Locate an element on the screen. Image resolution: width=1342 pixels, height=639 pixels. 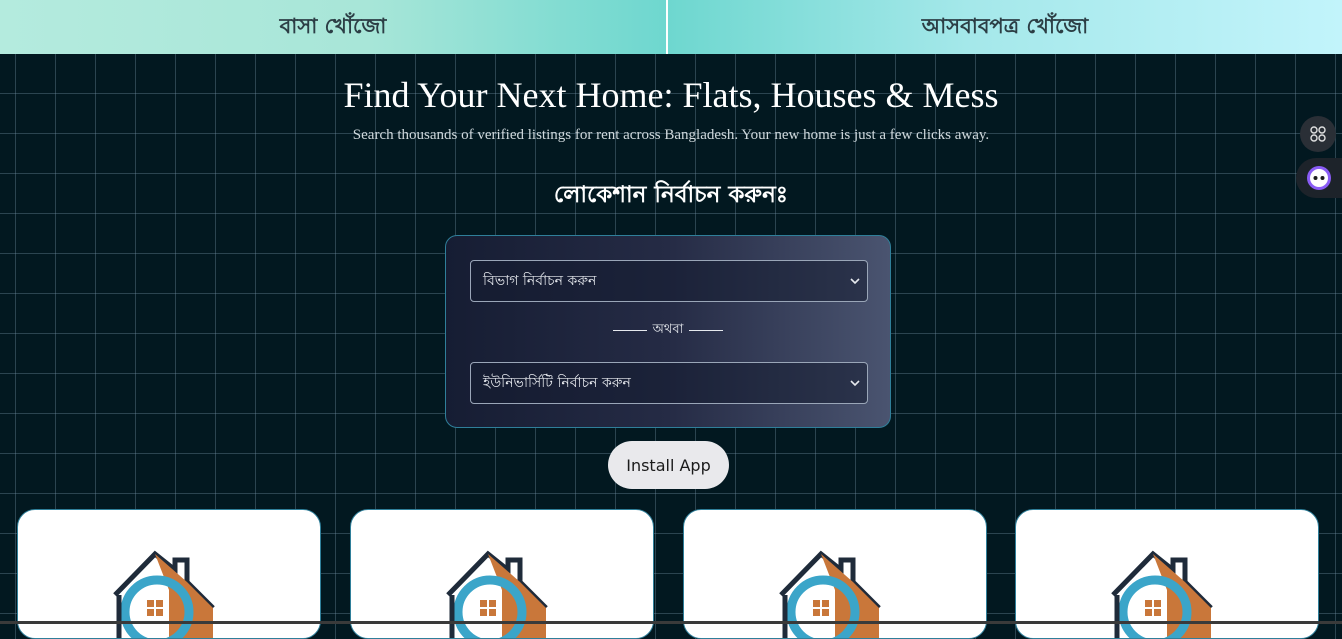
assistant-bot-icon is located at coordinates (1319, 178).